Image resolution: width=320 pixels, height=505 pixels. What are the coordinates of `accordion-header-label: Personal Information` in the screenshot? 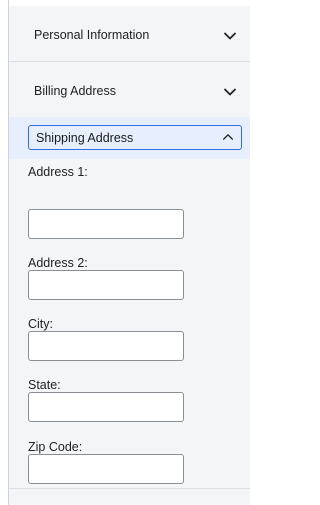 It's located at (92, 35).